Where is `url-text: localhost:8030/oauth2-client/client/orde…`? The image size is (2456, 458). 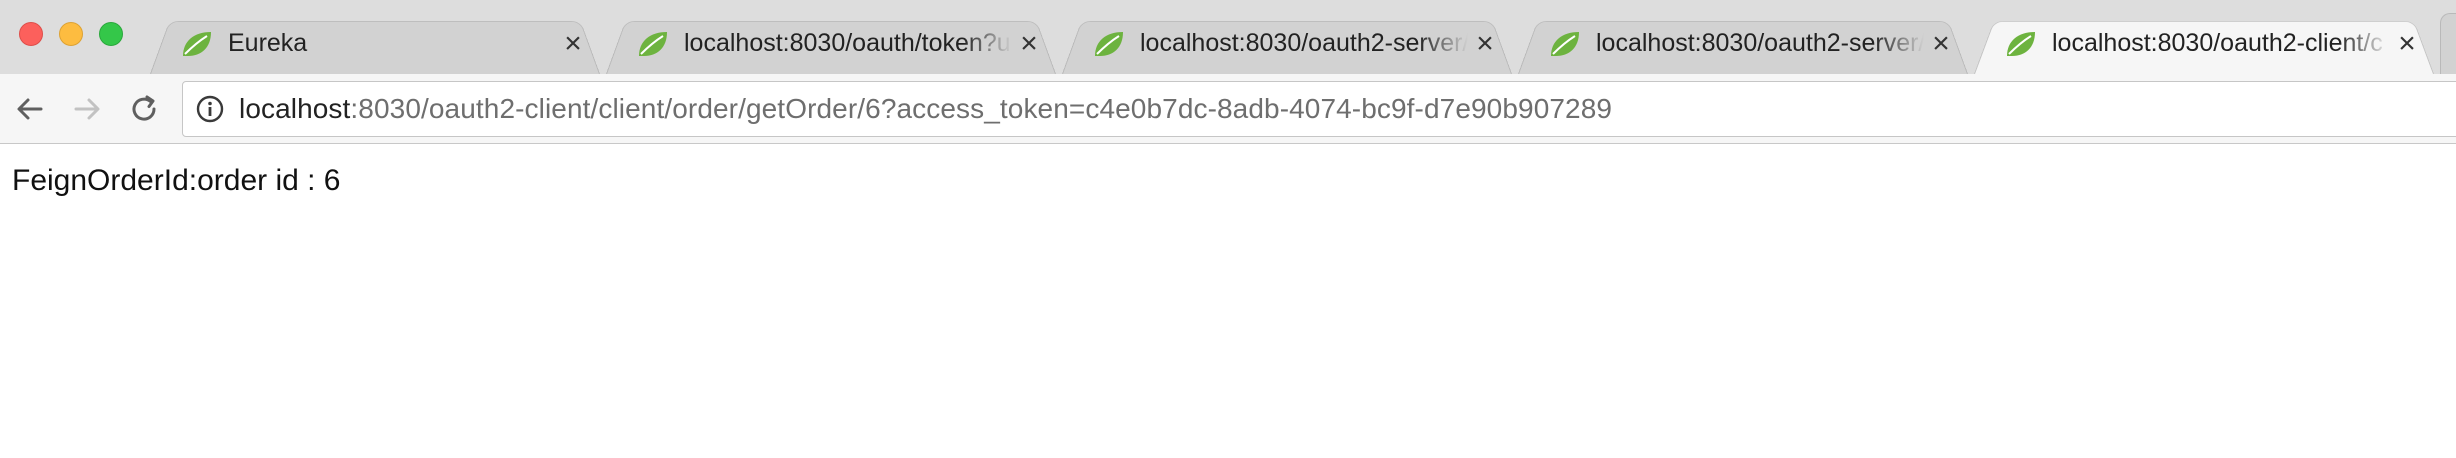 url-text: localhost:8030/oauth2-client/client/orde… is located at coordinates (925, 109).